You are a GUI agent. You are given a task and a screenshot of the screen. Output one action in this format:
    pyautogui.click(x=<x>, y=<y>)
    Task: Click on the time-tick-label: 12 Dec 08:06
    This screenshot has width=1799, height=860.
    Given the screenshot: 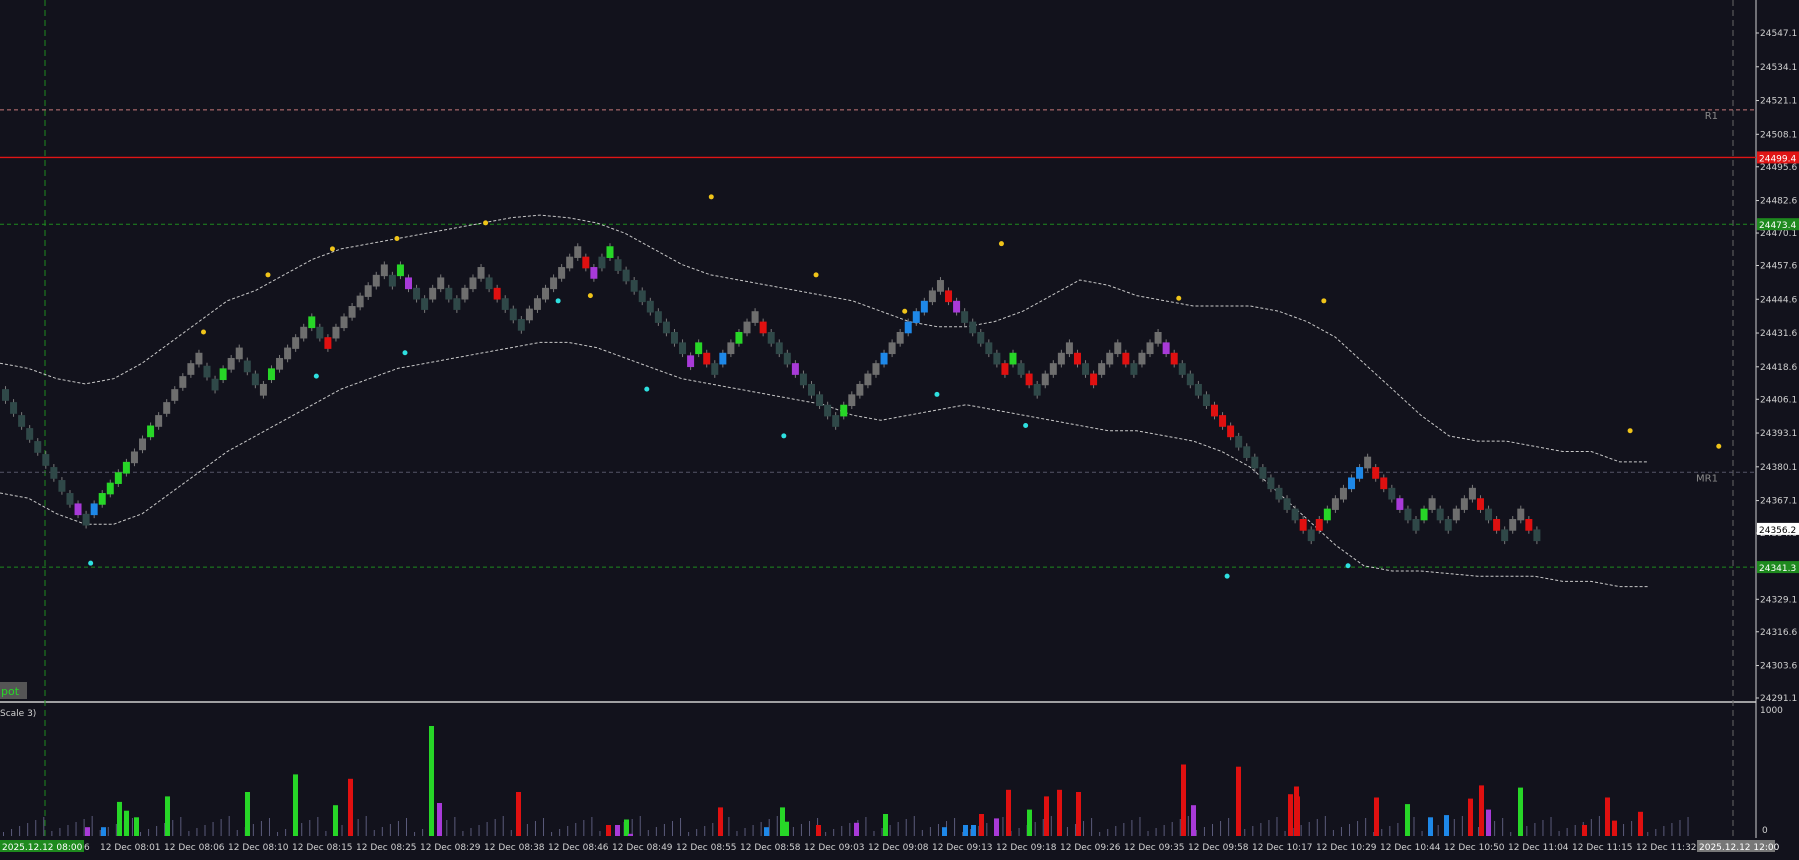 What is the action you would take?
    pyautogui.click(x=194, y=848)
    